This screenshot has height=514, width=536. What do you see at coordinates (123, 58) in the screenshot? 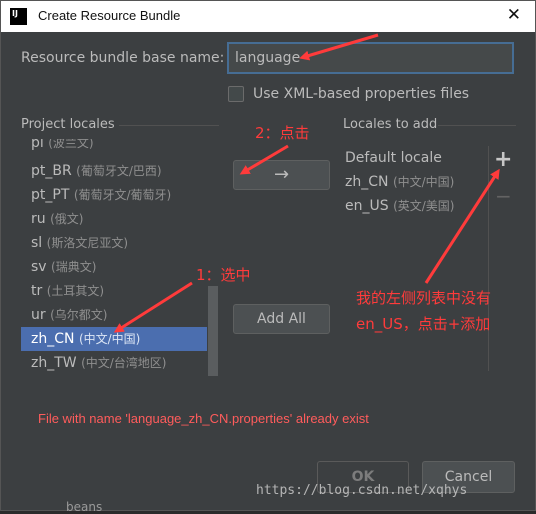
I see `base-name-label: Resource bundle base name:` at bounding box center [123, 58].